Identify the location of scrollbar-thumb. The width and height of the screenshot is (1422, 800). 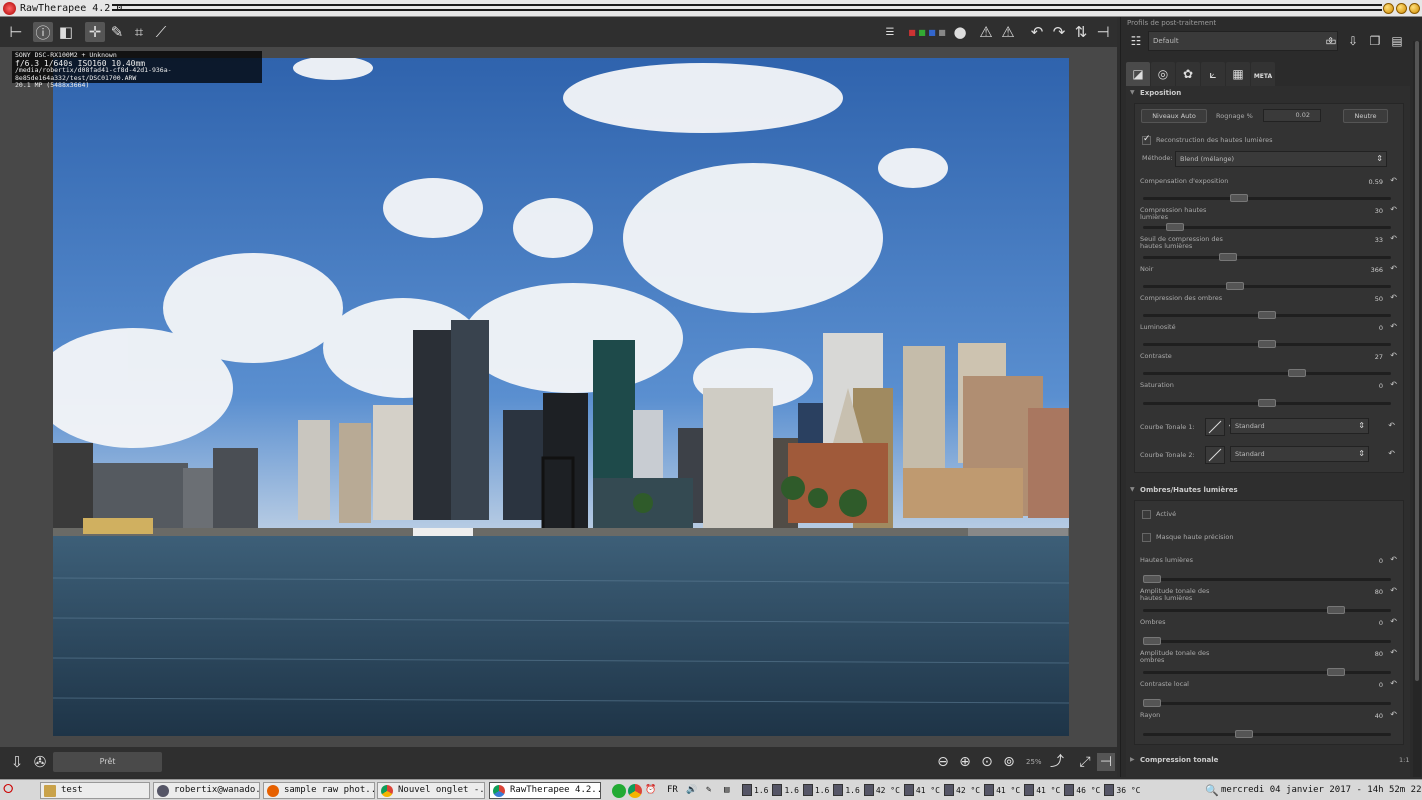
(1417, 361).